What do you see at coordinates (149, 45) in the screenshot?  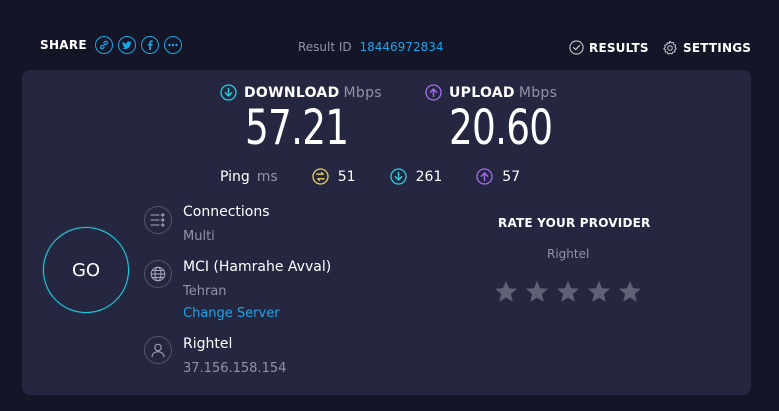 I see `facebook-icon` at bounding box center [149, 45].